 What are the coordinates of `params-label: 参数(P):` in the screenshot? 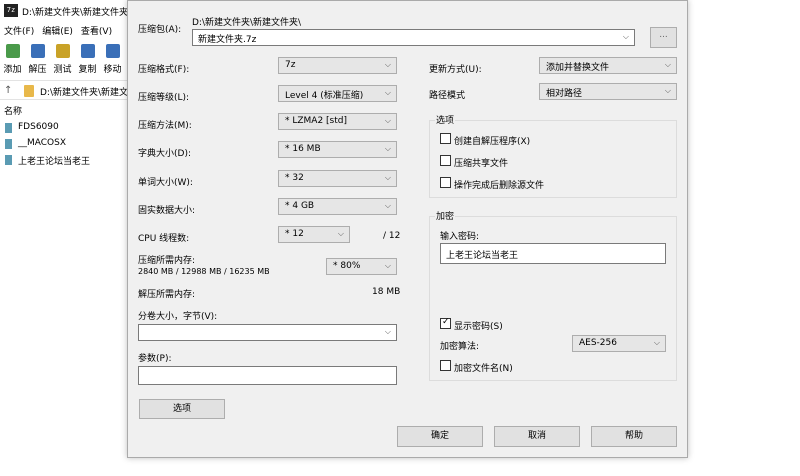 It's located at (155, 359).